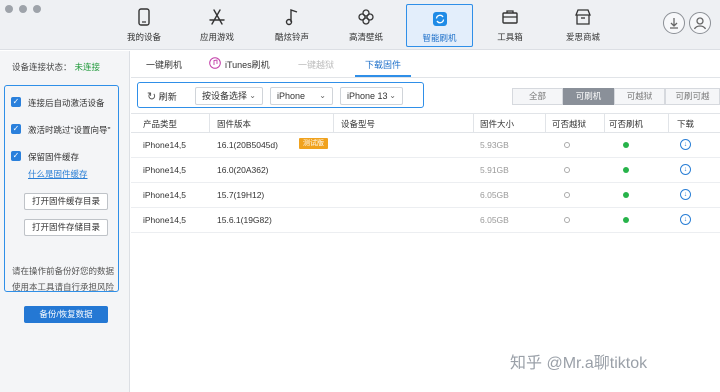  What do you see at coordinates (383, 76) in the screenshot?
I see `active-tab-underline` at bounding box center [383, 76].